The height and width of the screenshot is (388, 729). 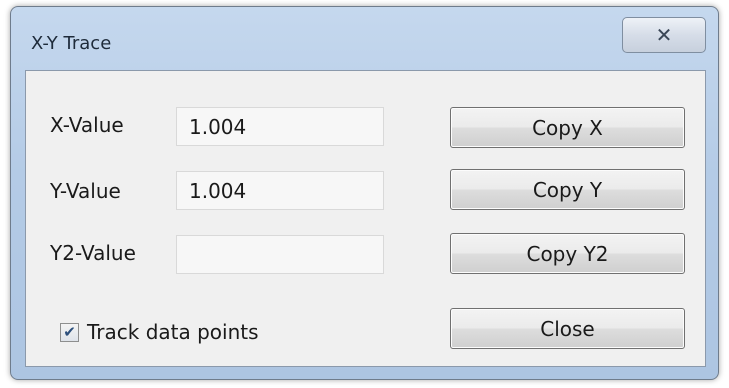 I want to click on copy-x-button: Copy X, so click(x=567, y=127).